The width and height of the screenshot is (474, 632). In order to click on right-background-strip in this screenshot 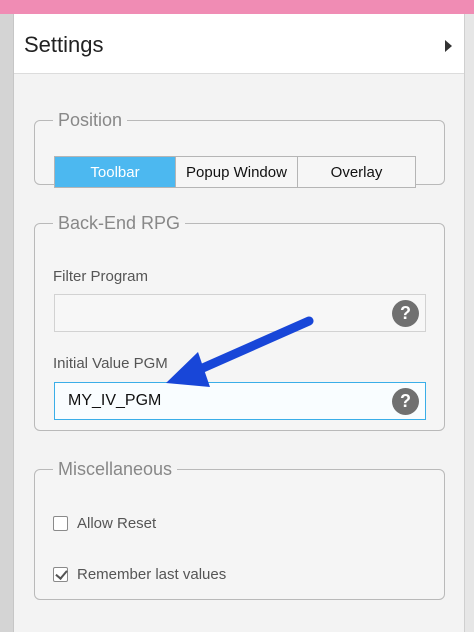, I will do `click(469, 323)`.